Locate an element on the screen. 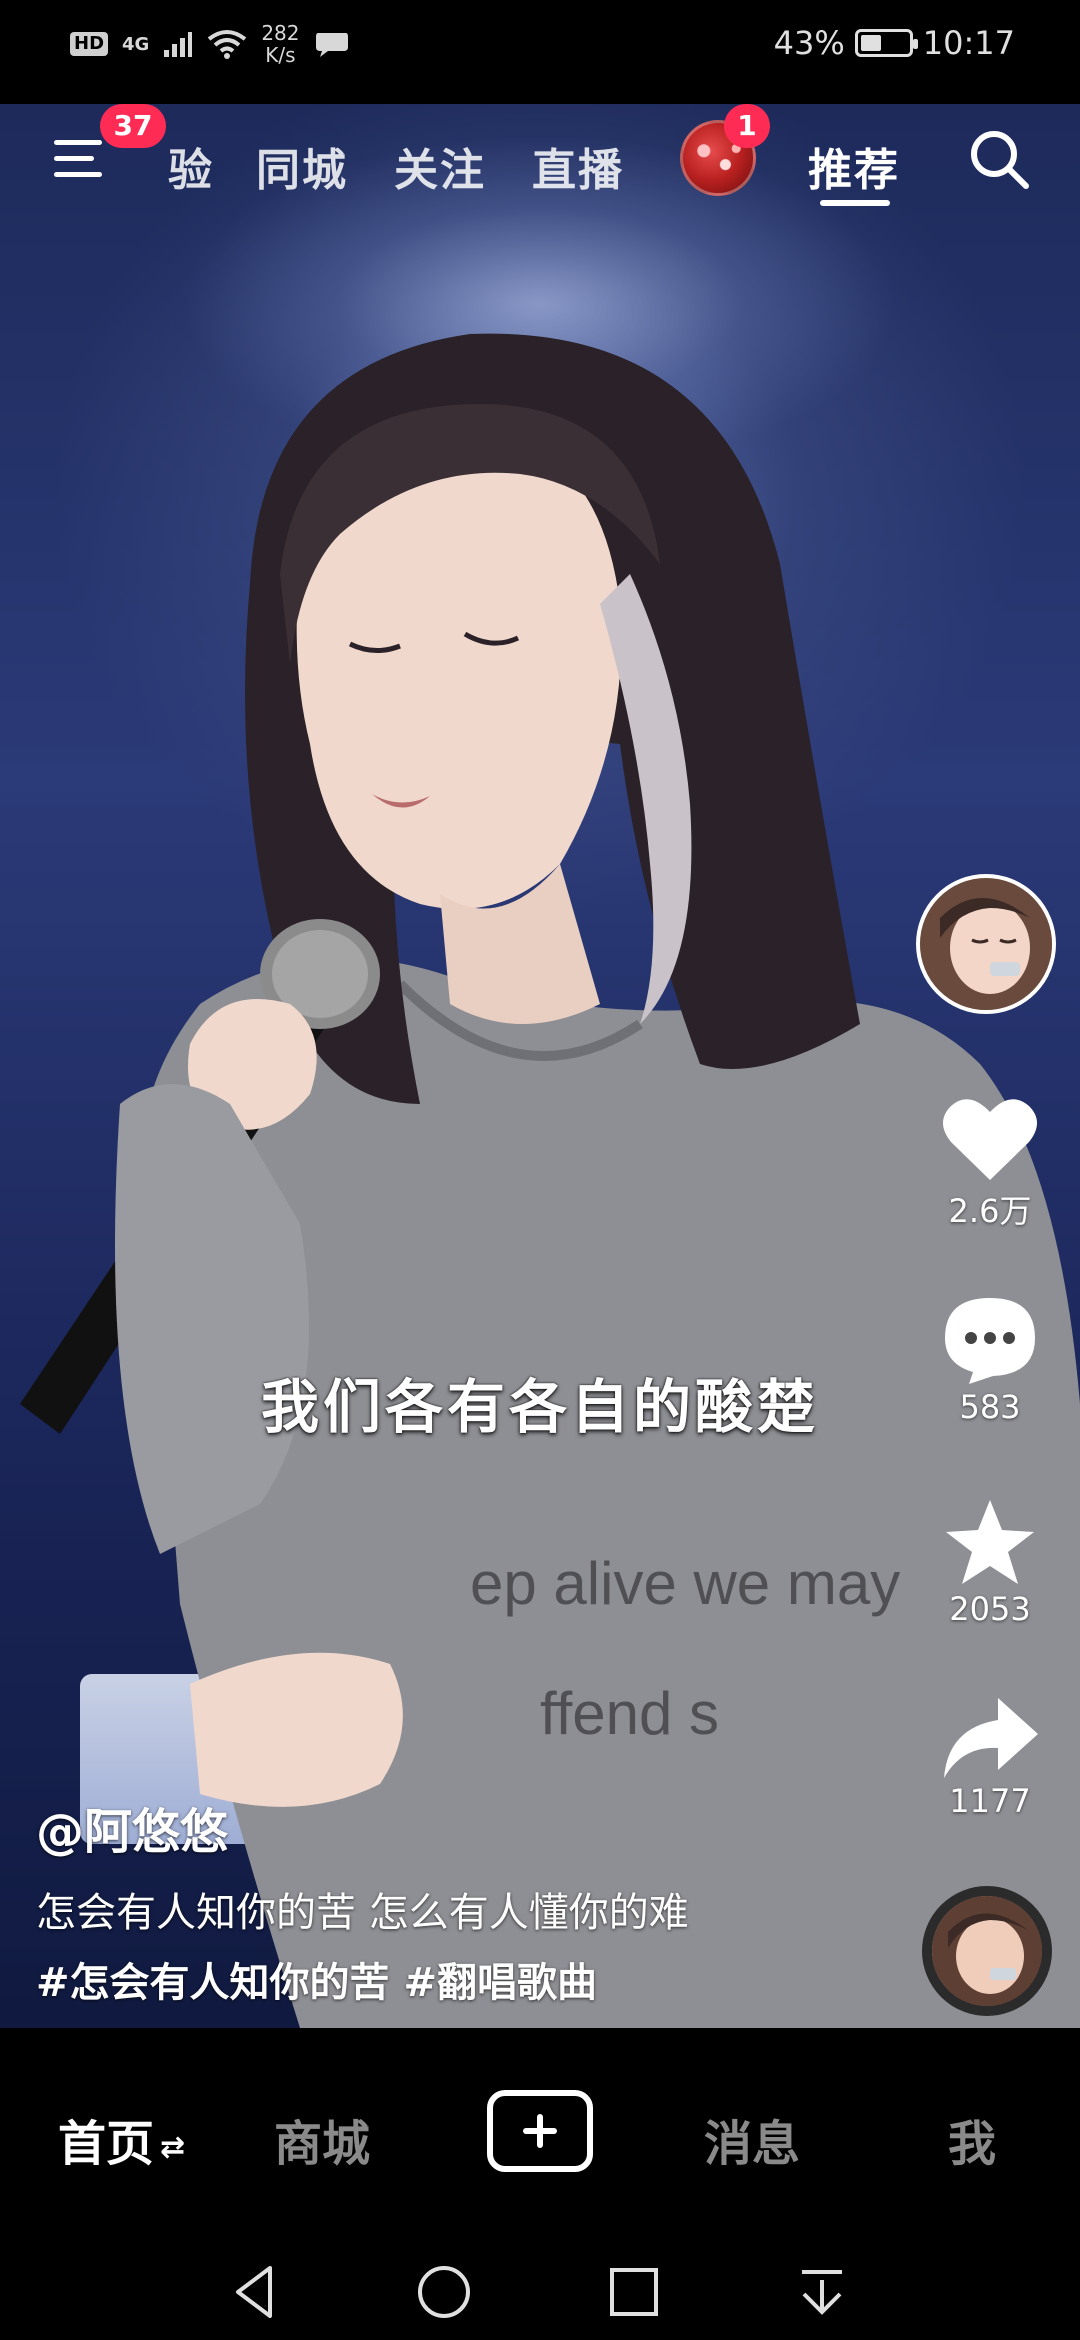 This screenshot has width=1080, height=2340. music-disc is located at coordinates (987, 1951).